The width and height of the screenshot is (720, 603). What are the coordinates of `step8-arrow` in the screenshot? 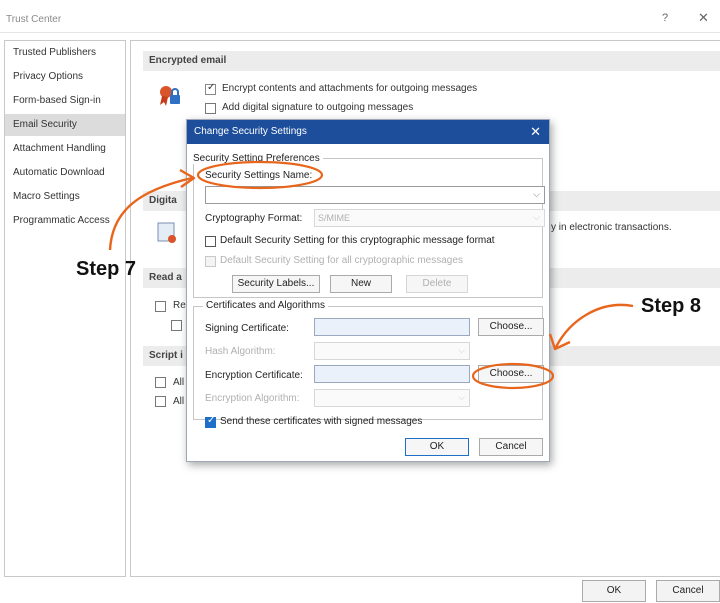 It's located at (594, 325).